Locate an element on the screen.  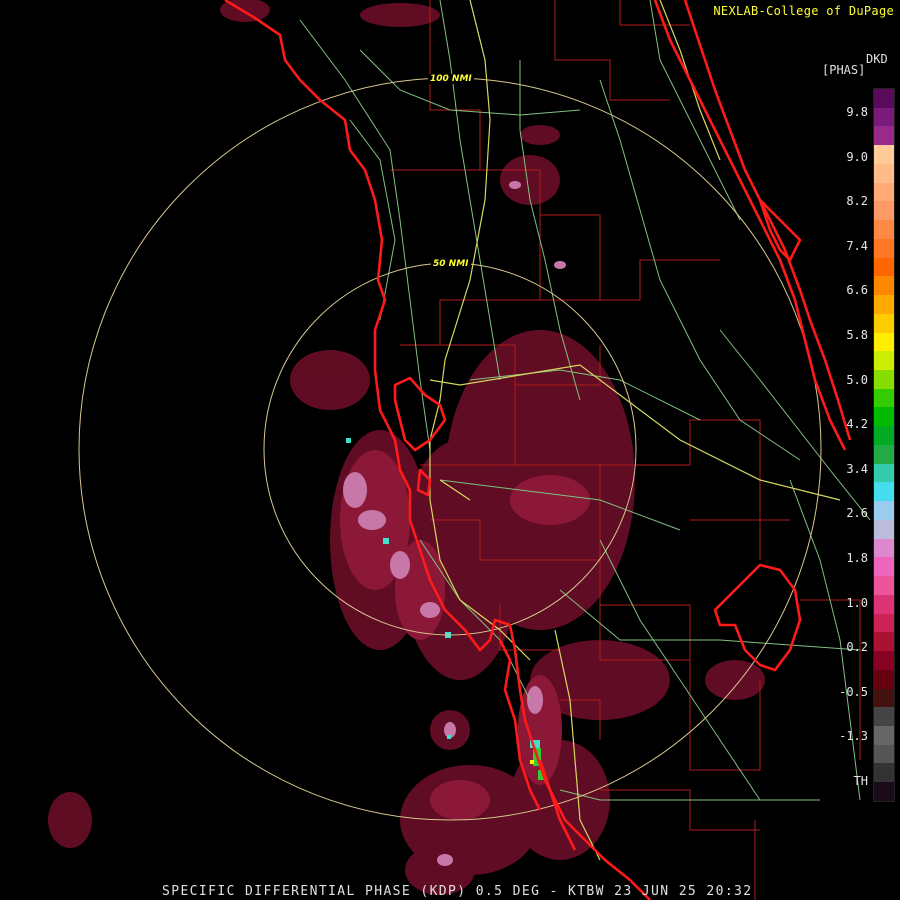
color-scale-tick: 7.4 is located at coordinates (857, 245).